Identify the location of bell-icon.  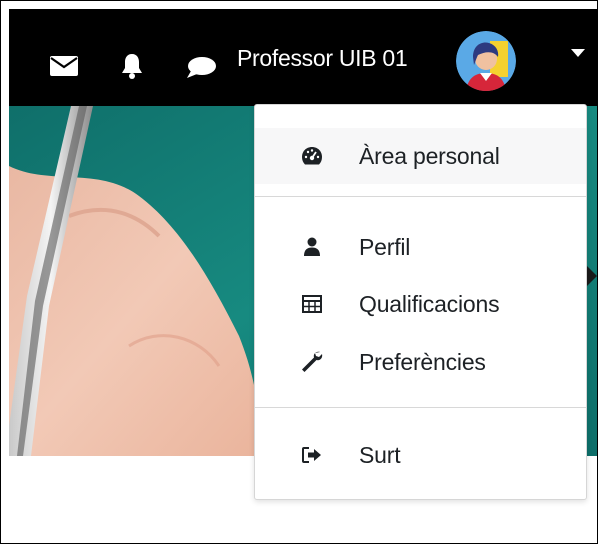
(132, 66).